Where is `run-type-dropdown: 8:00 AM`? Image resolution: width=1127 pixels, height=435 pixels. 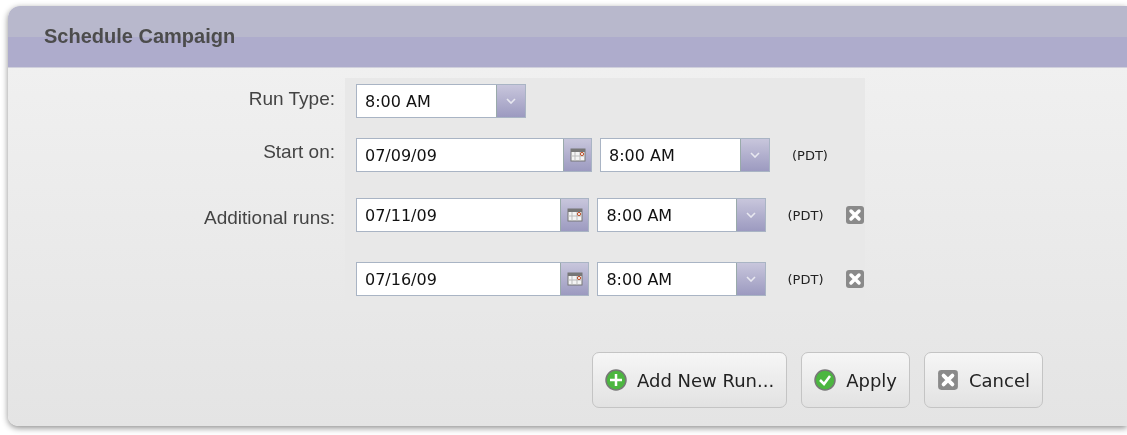 run-type-dropdown: 8:00 AM is located at coordinates (441, 101).